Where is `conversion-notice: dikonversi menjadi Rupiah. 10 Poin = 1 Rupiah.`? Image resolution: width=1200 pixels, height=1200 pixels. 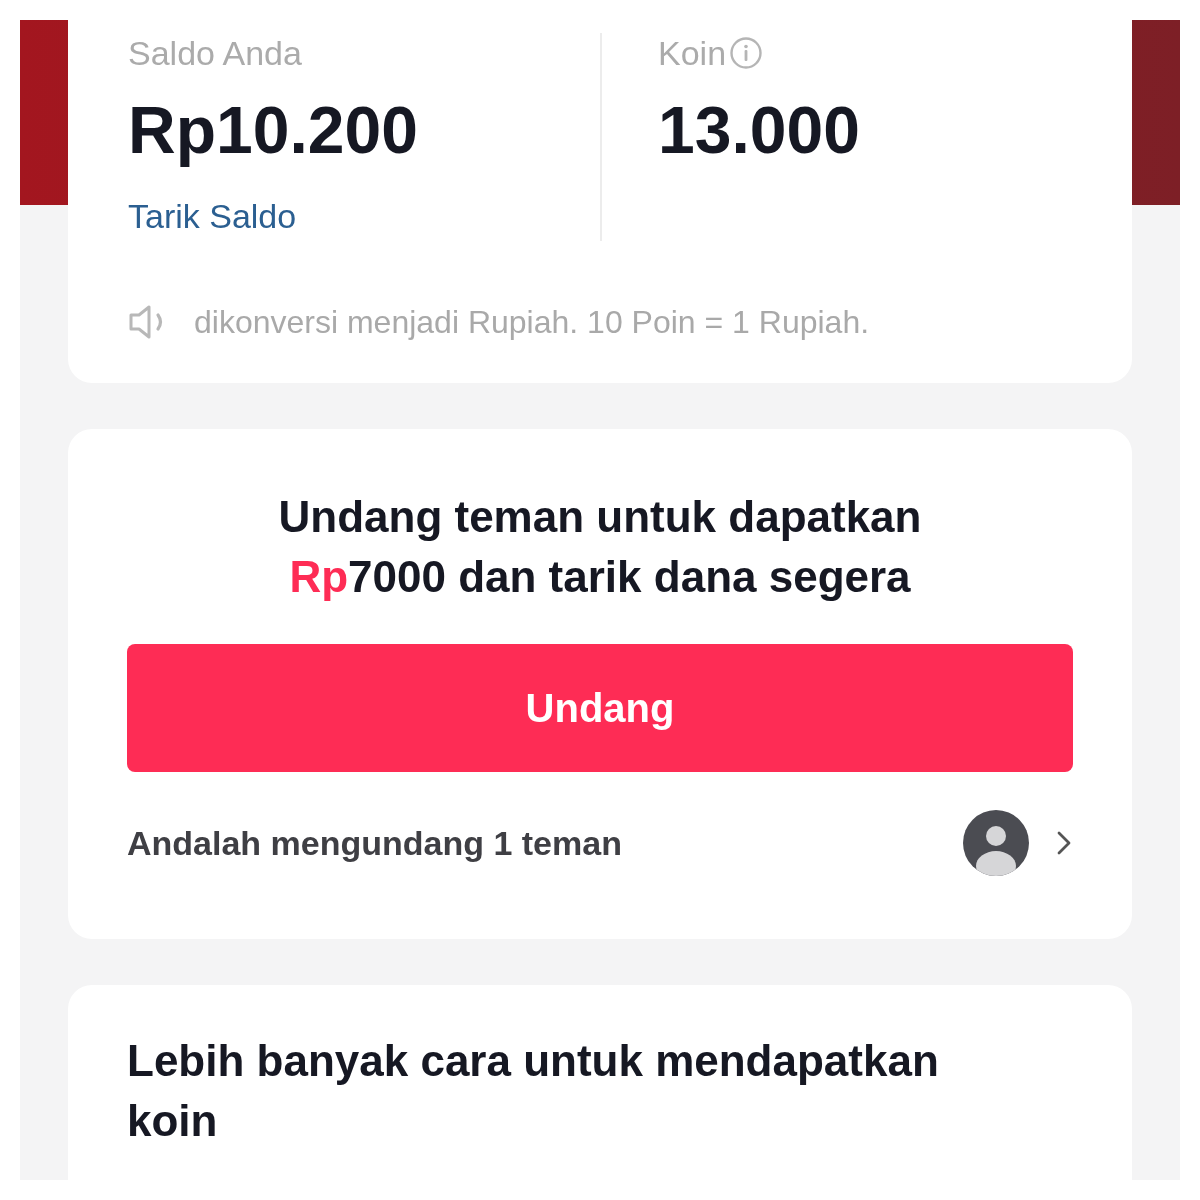 conversion-notice: dikonversi menjadi Rupiah. 10 Poin = 1 Rupiah. is located at coordinates (532, 322).